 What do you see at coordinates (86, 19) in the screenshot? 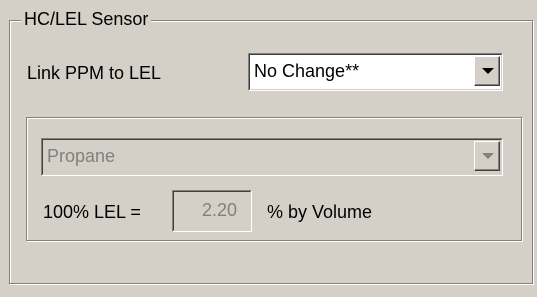
I see `group-title: HC/LEL Sensor` at bounding box center [86, 19].